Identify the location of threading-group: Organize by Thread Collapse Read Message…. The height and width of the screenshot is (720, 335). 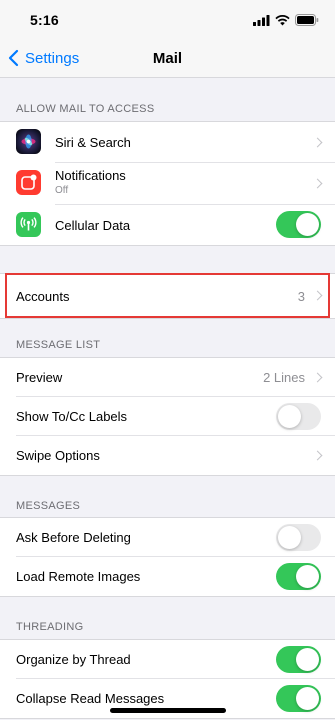
(167, 679).